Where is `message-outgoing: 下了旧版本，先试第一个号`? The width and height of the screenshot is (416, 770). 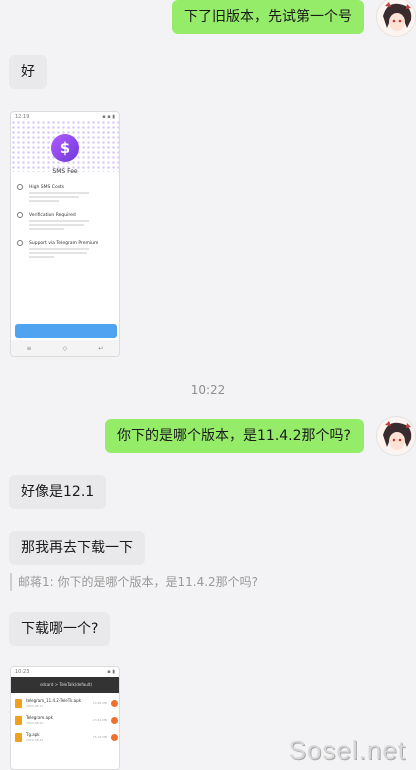 message-outgoing: 下了旧版本，先试第一个号 is located at coordinates (268, 17).